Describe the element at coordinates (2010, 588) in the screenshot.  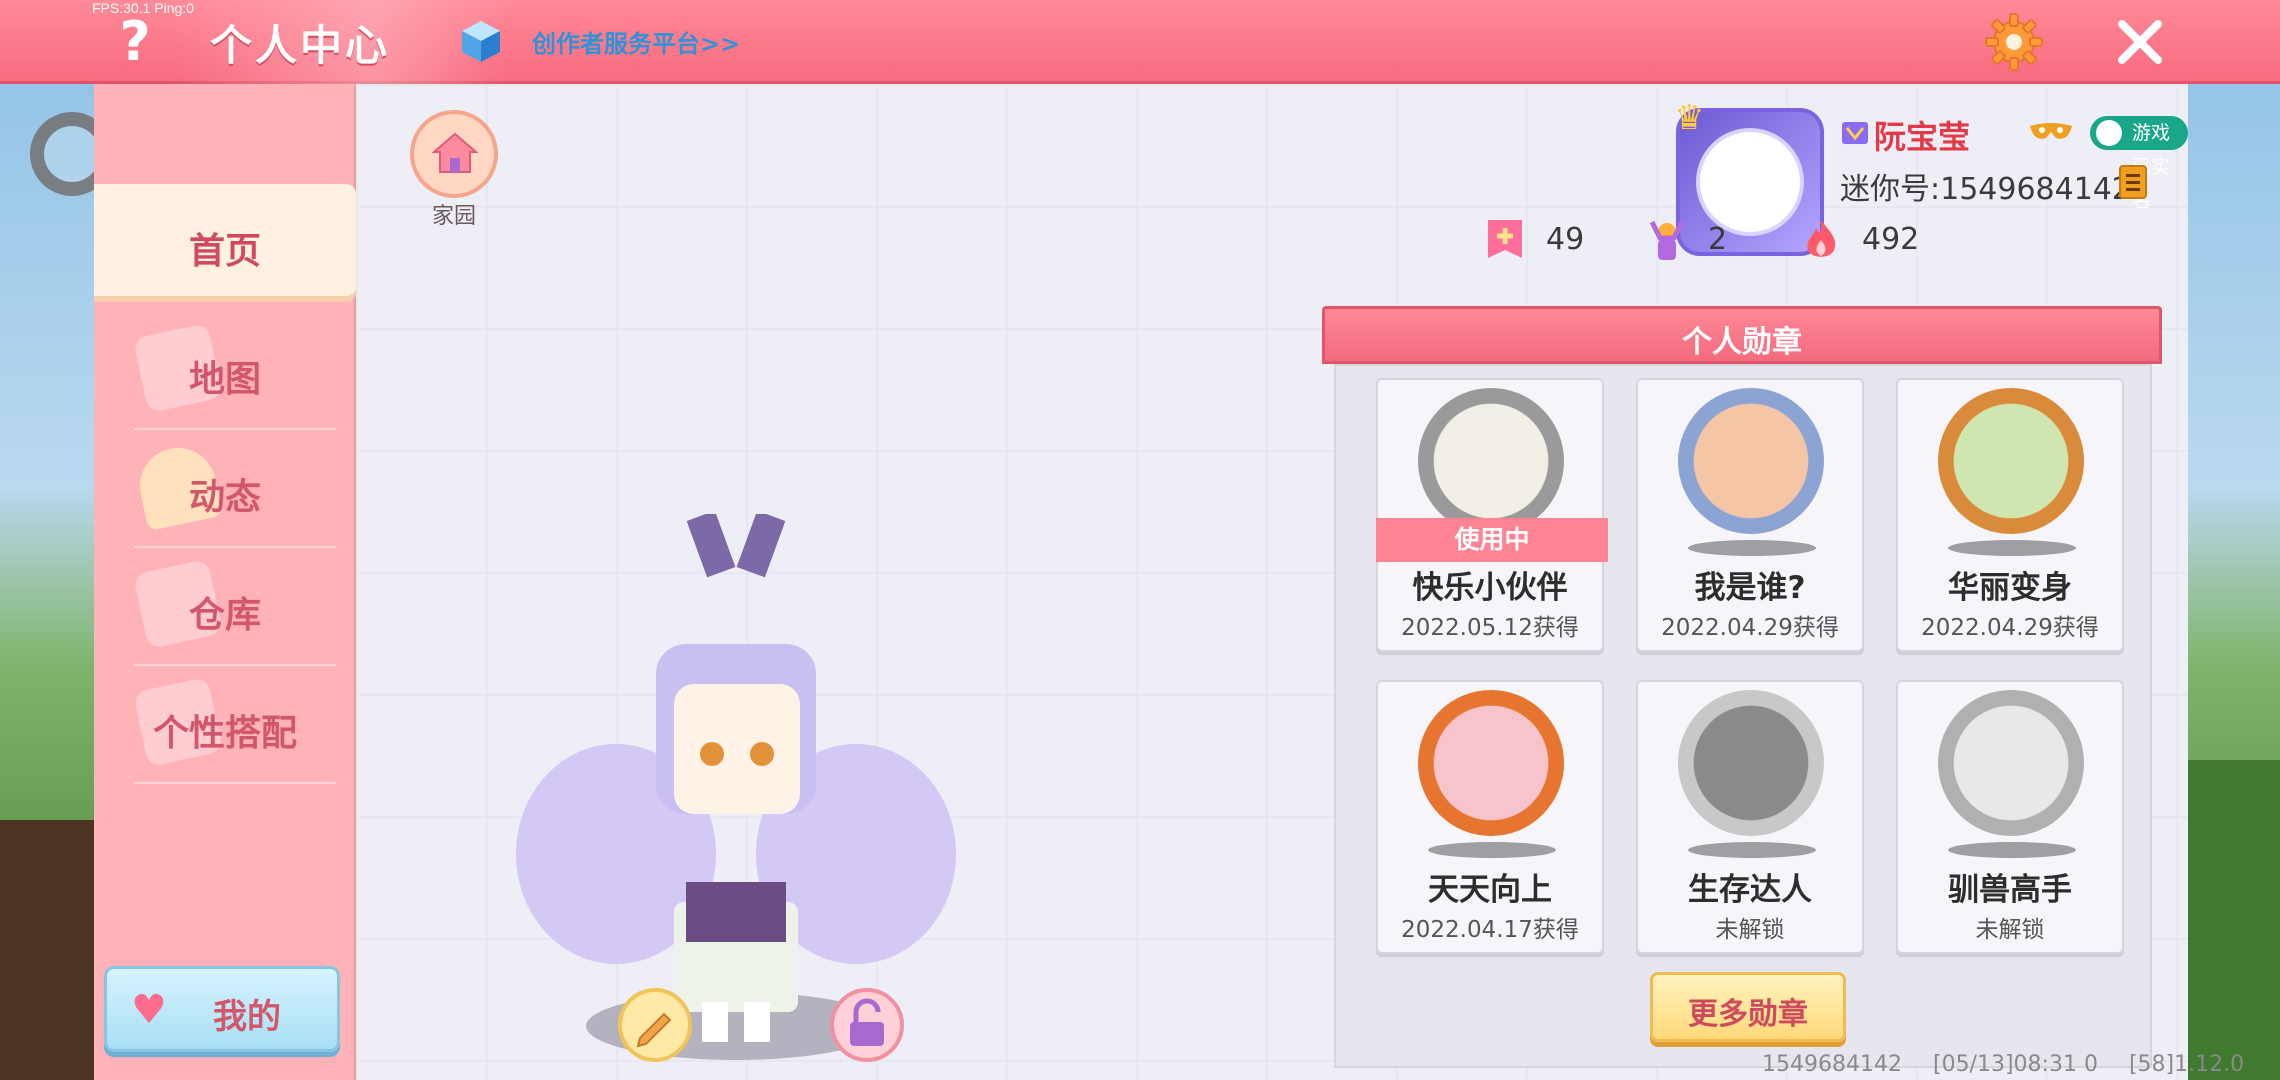
I see `medal-name: 华丽变身` at that location.